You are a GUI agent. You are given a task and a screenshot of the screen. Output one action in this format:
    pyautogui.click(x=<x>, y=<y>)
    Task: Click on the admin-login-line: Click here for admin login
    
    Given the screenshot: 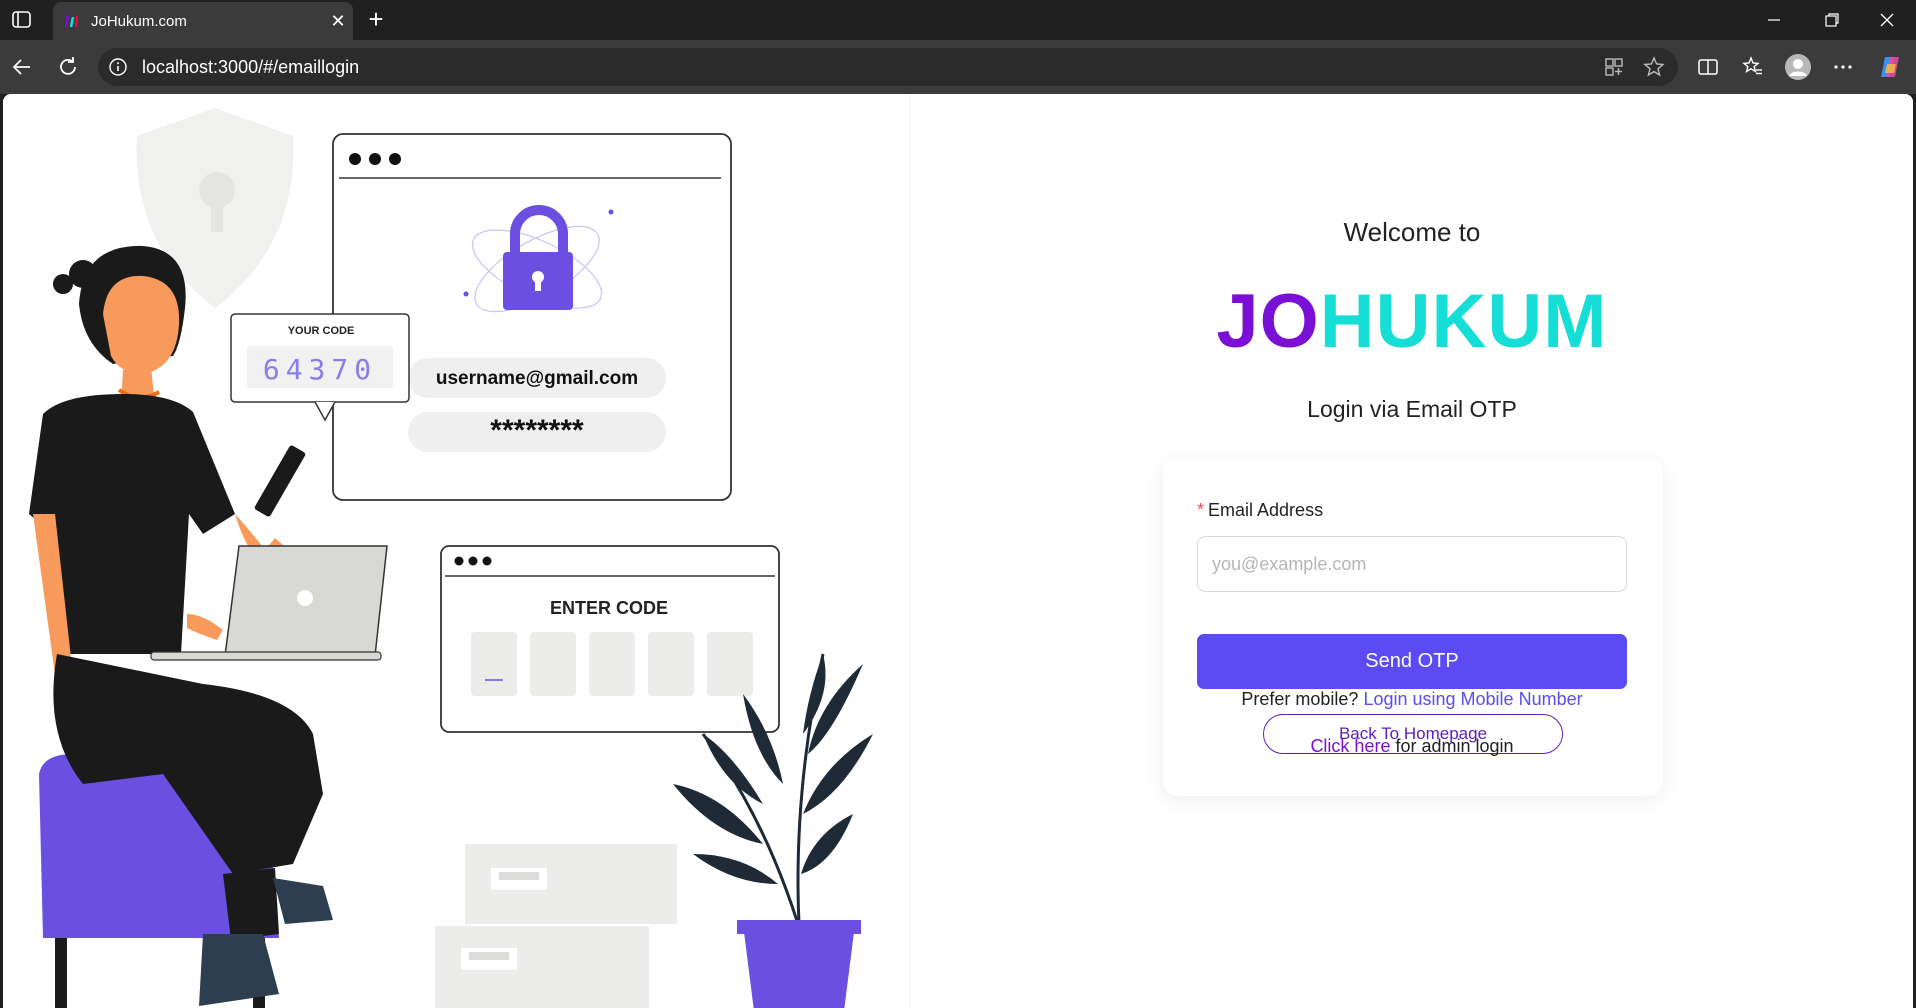 What is the action you would take?
    pyautogui.click(x=1411, y=746)
    